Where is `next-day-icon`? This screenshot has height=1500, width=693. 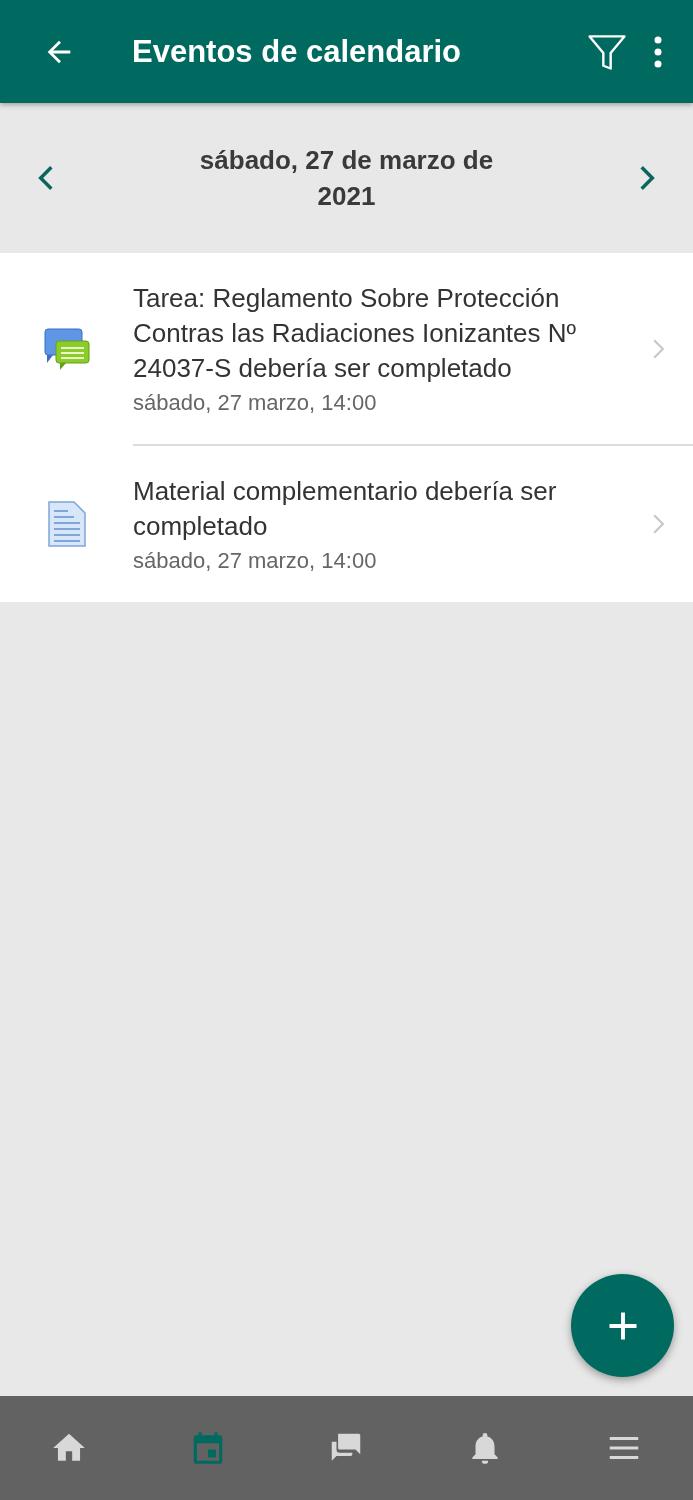 next-day-icon is located at coordinates (647, 178).